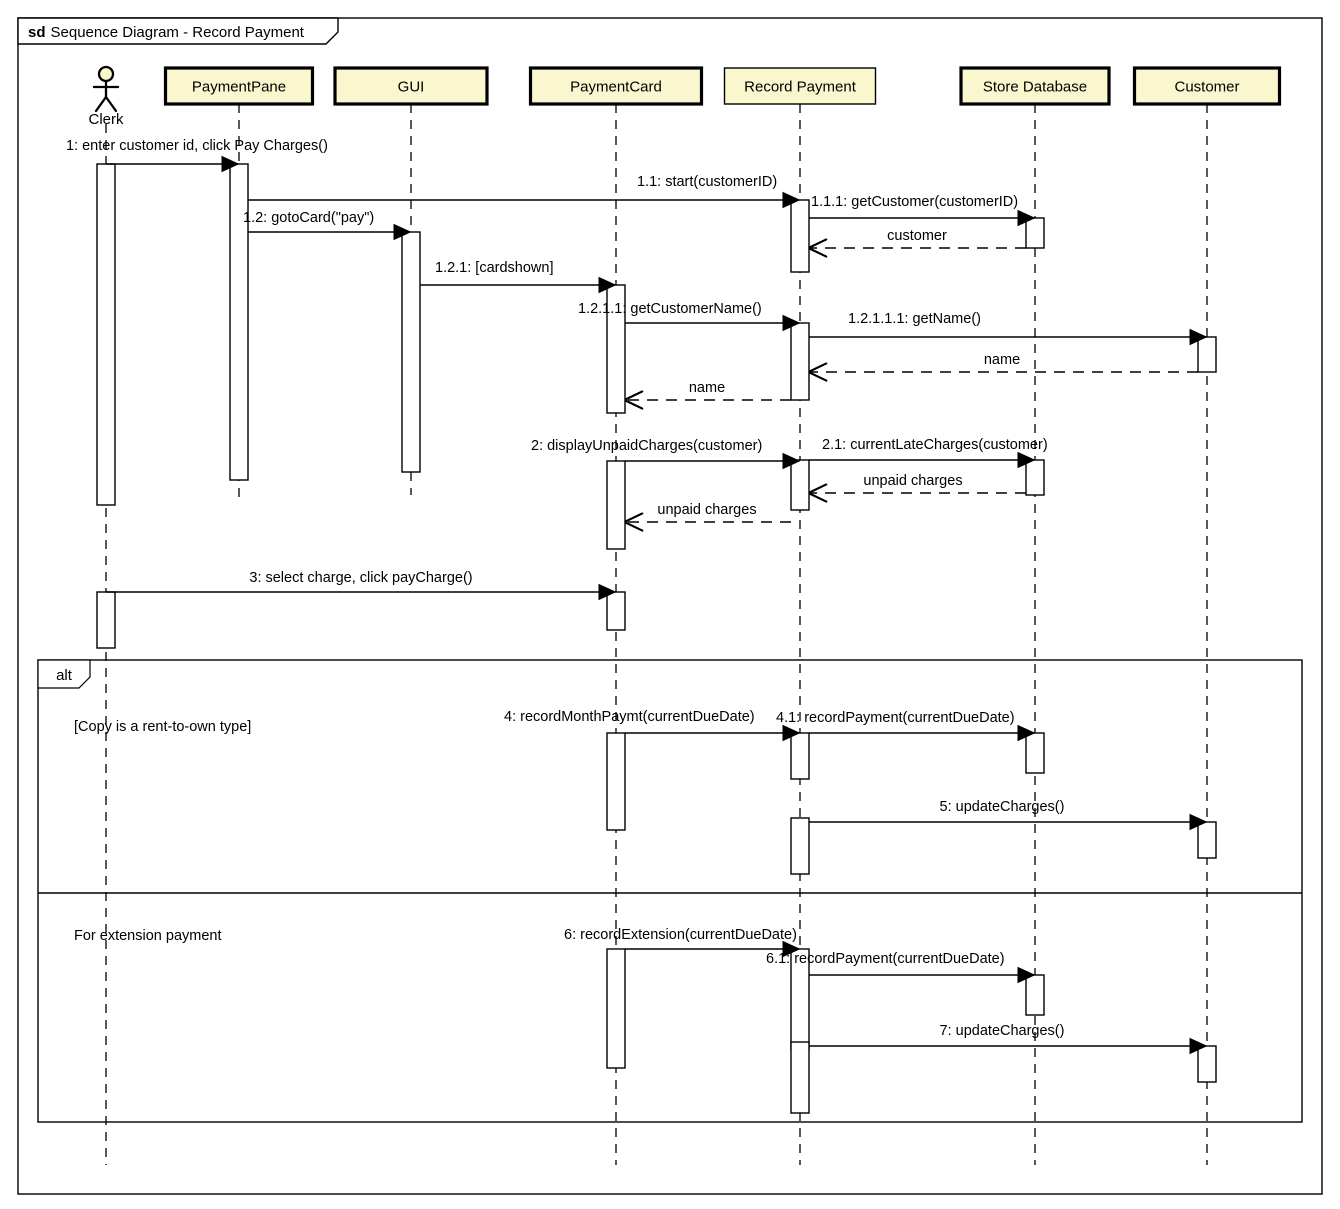  I want to click on participant-name-pane: PaymentPane, so click(239, 87).